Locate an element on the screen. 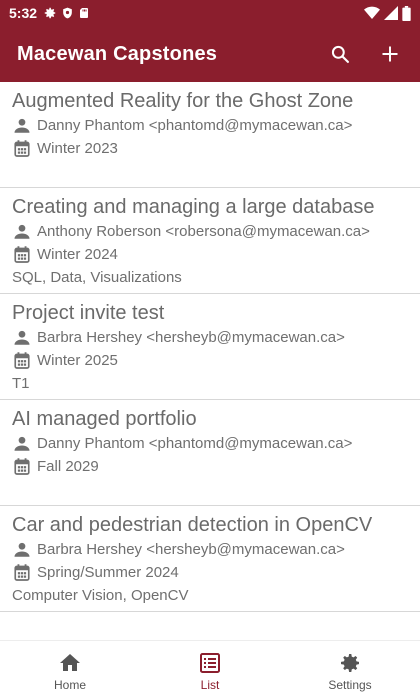 The width and height of the screenshot is (420, 698). nav-list-label: List is located at coordinates (210, 685).